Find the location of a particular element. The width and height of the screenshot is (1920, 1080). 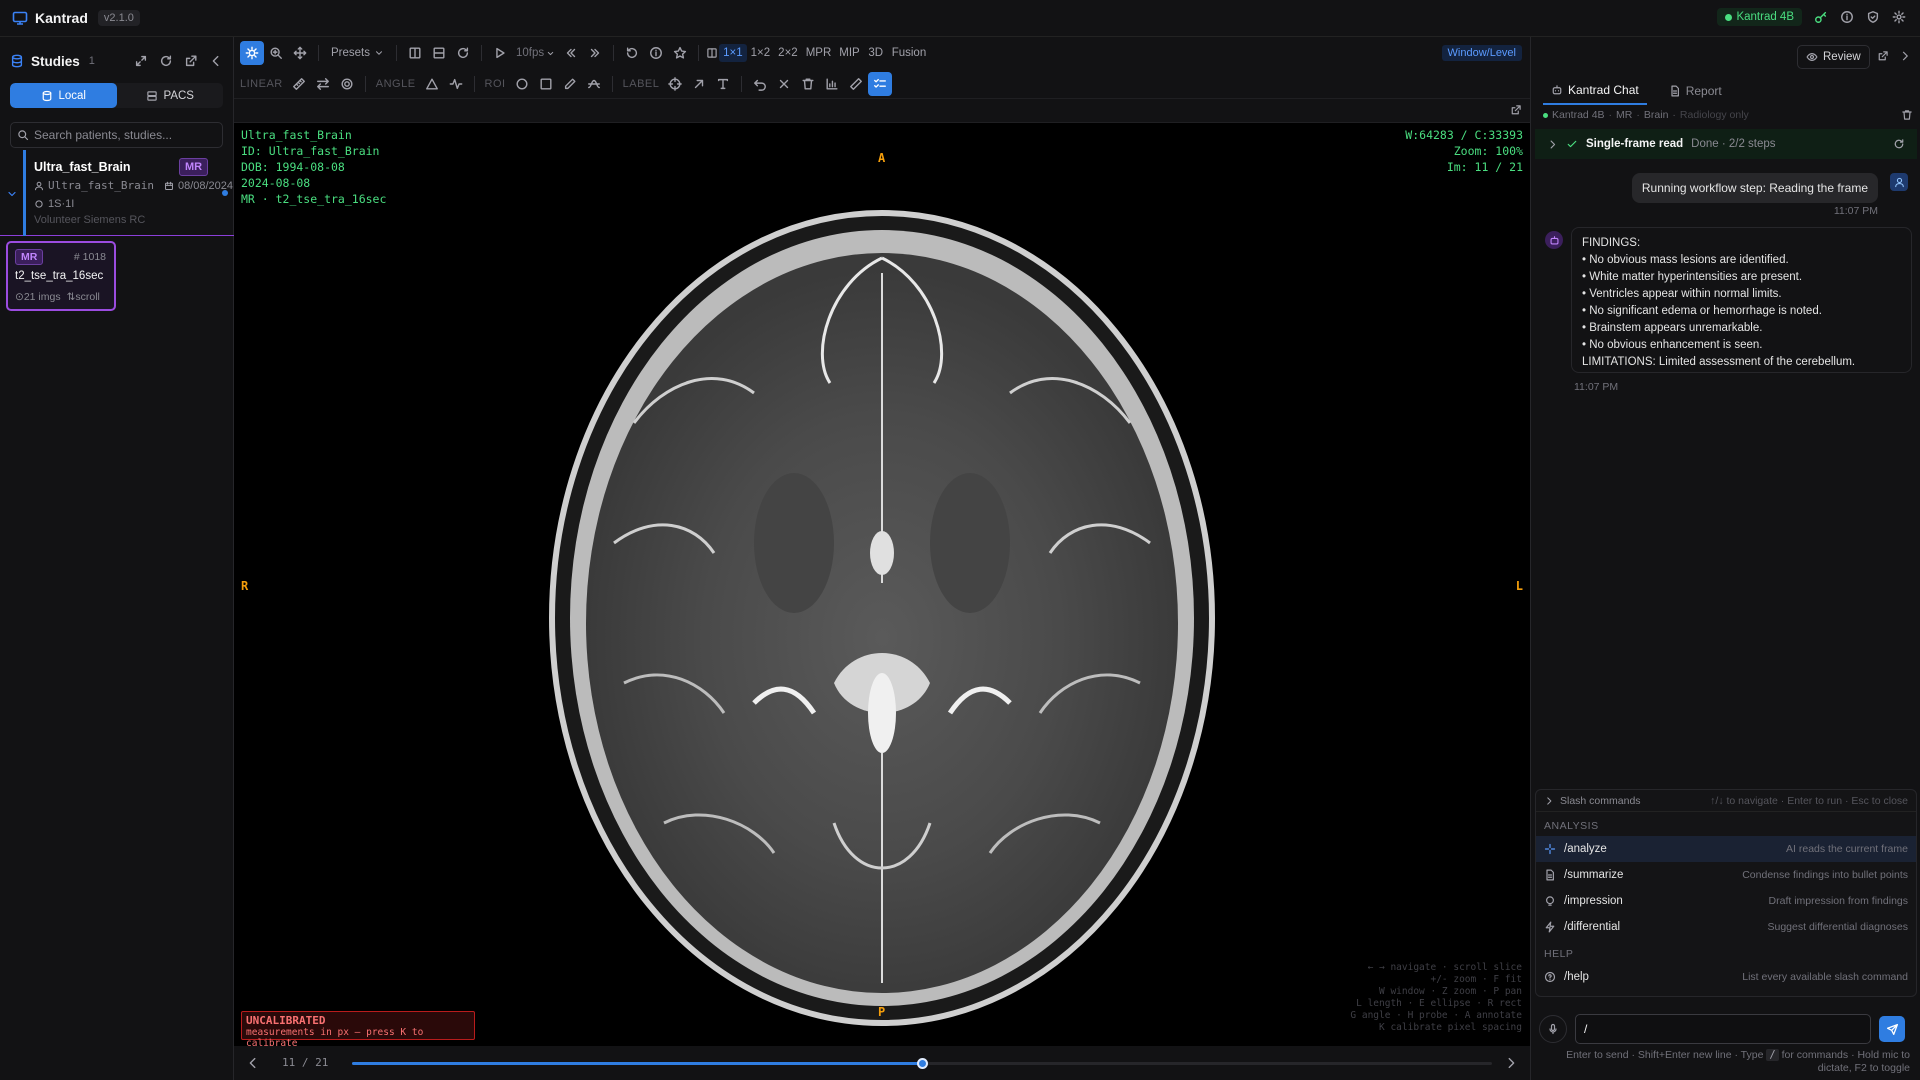

overlay-line: ID: Ultra_fast_Brain is located at coordinates (310, 151).